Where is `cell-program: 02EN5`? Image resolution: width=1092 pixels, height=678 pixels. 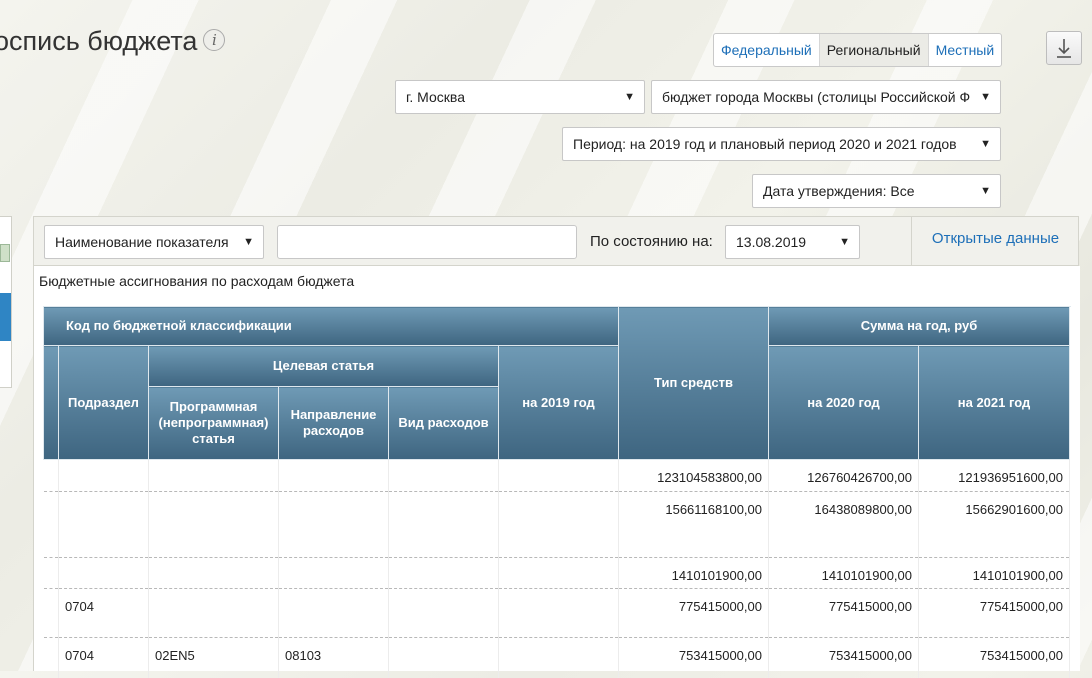 cell-program: 02EN5 is located at coordinates (213, 657).